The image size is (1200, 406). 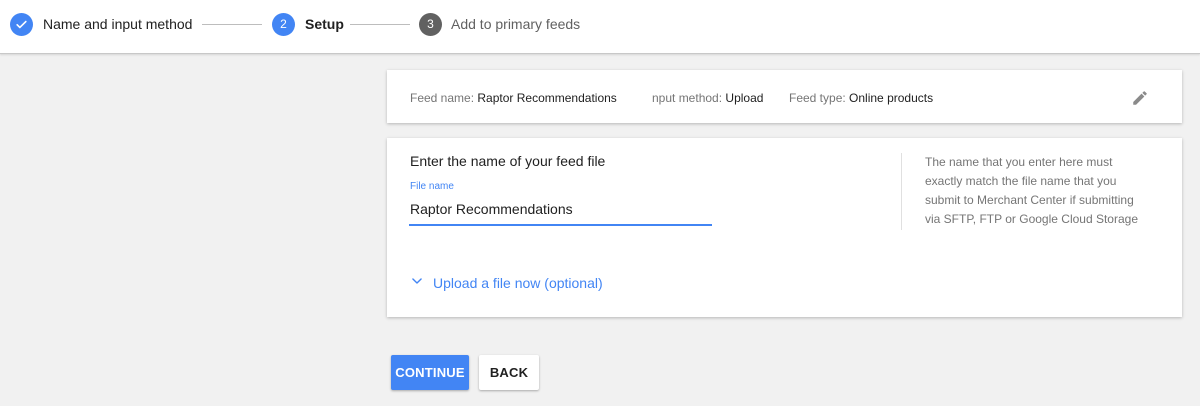 What do you see at coordinates (744, 98) in the screenshot?
I see `summary-value: Upload` at bounding box center [744, 98].